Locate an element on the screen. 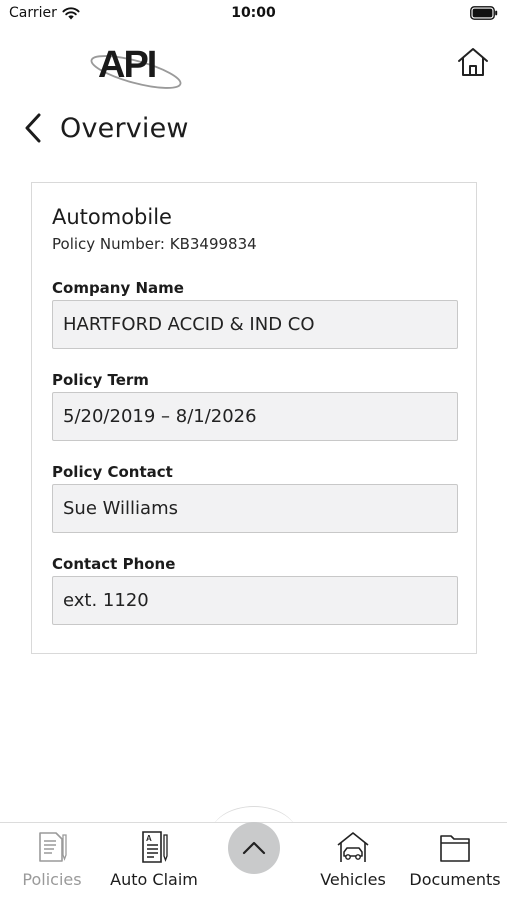  battery-icon is located at coordinates (484, 13).